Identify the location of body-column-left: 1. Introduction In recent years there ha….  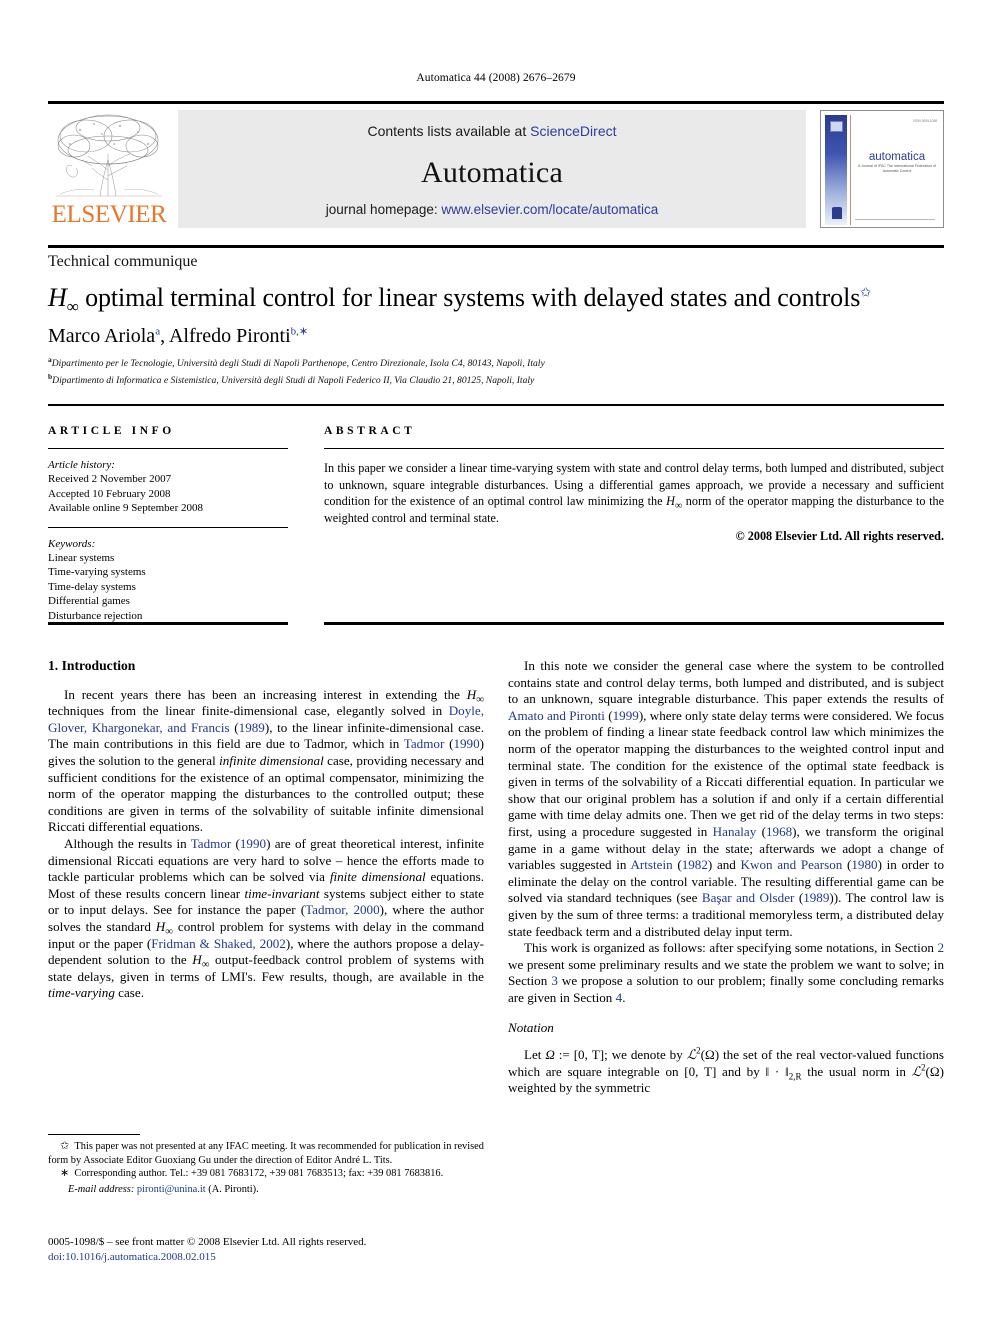
(266, 830).